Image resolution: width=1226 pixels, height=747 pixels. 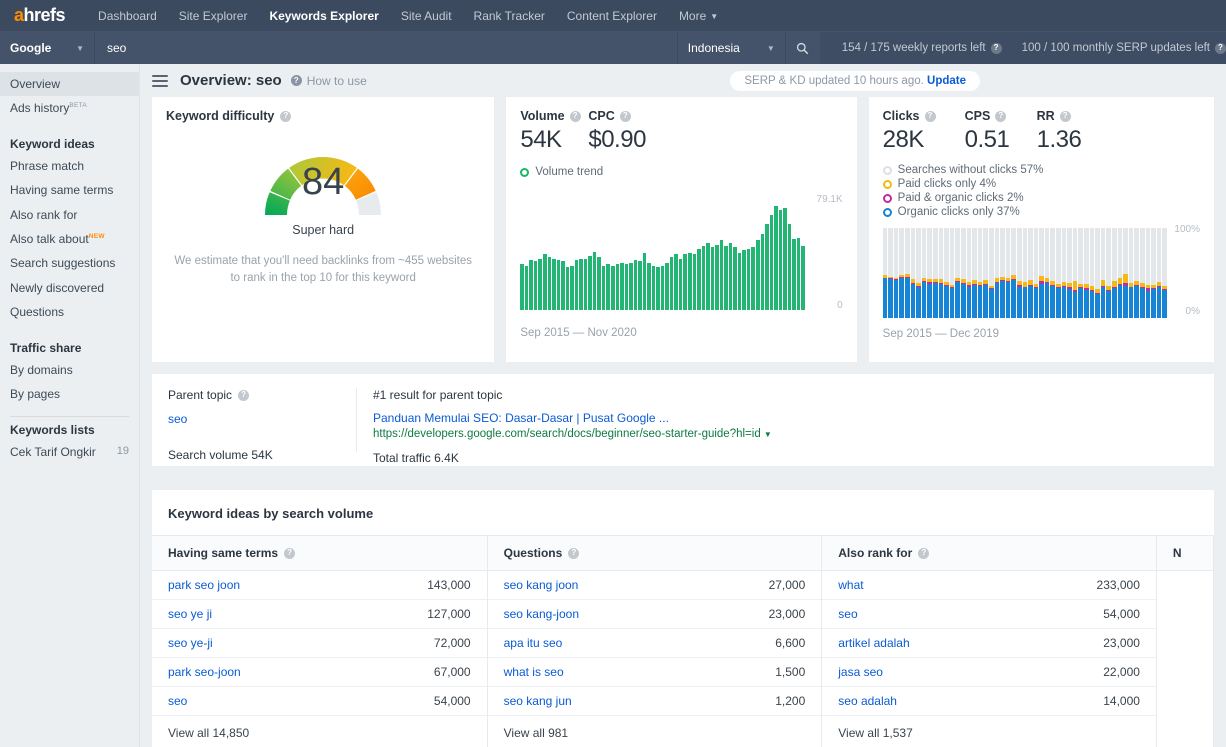 What do you see at coordinates (681, 172) in the screenshot?
I see `volume-trend-legend: Volume trend` at bounding box center [681, 172].